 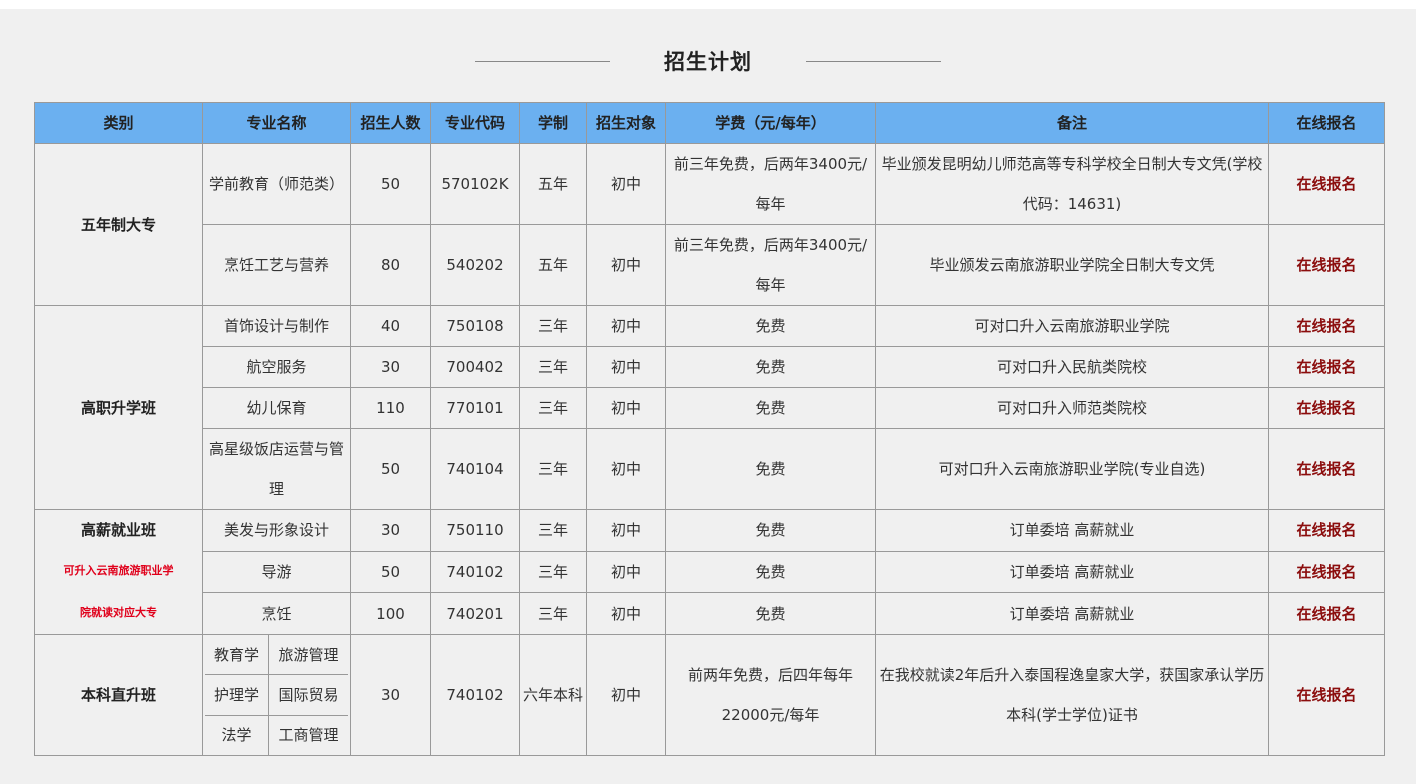 I want to click on major-cell: 烹饪工艺与营养, so click(x=276, y=265).